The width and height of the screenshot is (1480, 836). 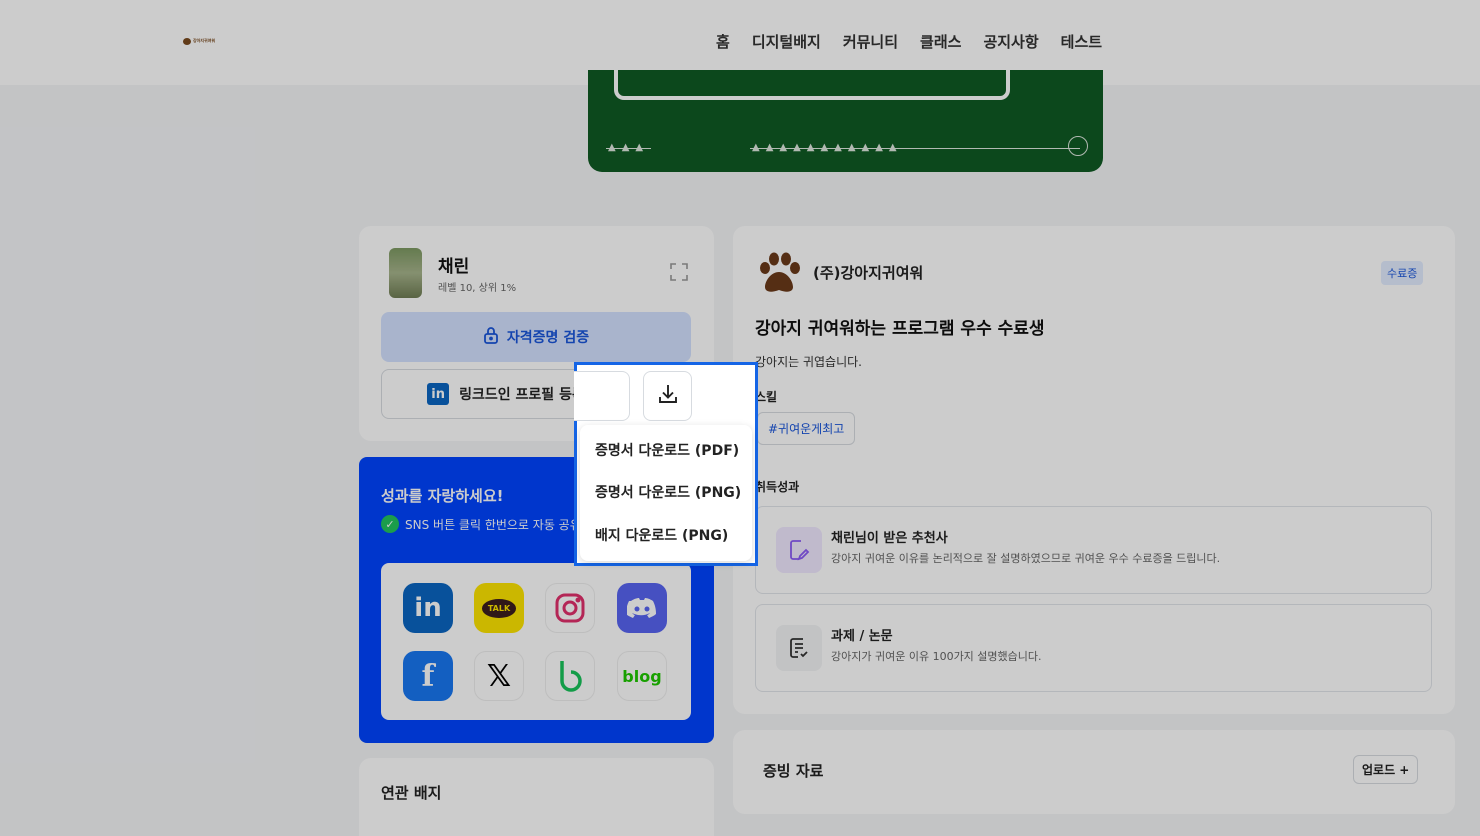 I want to click on download-badge-png: 배지 다운로드 (PNG), so click(x=661, y=535).